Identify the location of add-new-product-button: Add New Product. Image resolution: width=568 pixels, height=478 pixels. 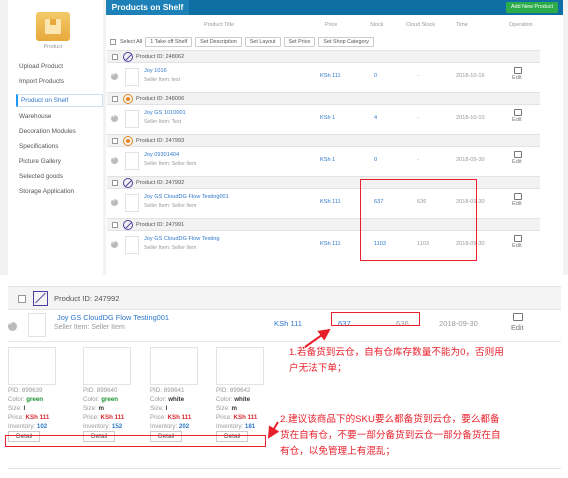
(532, 7).